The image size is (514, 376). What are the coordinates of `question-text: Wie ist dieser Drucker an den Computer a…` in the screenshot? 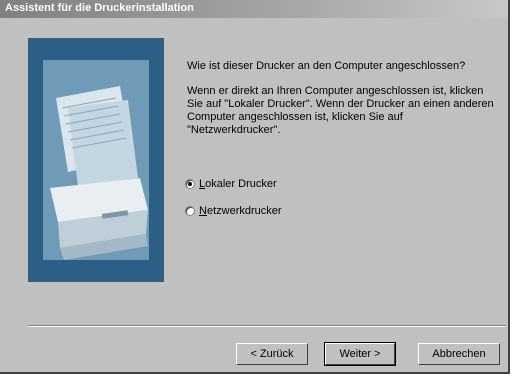 It's located at (326, 66).